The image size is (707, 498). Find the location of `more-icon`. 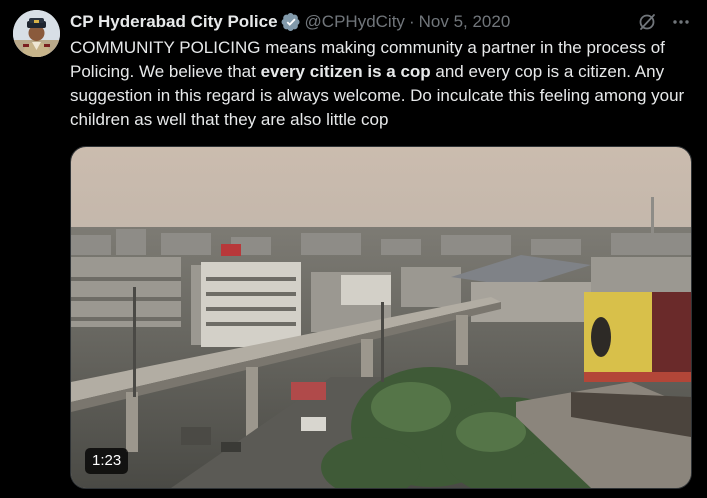

more-icon is located at coordinates (681, 22).